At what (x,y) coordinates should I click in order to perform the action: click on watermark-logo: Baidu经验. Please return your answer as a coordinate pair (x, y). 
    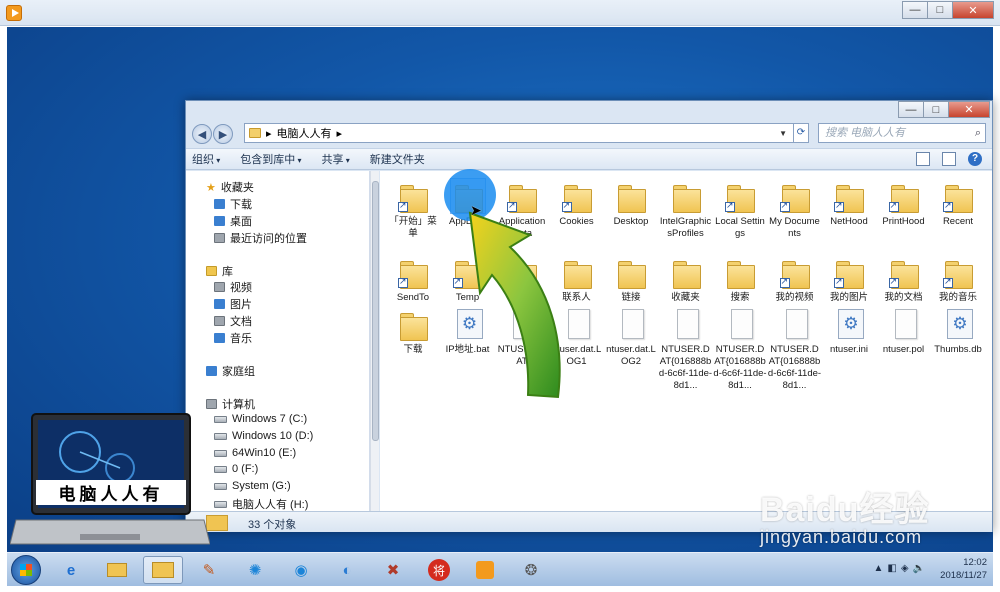
    Looking at the image, I should click on (845, 510).